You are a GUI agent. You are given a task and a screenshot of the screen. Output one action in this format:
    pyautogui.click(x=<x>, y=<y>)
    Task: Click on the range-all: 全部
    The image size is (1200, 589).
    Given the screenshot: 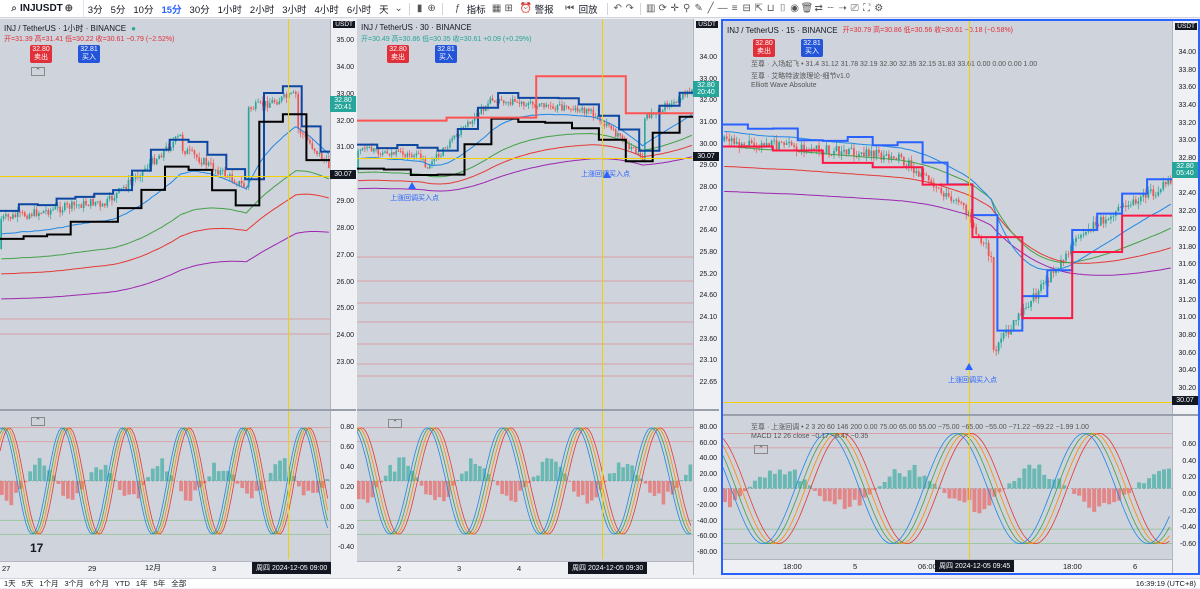 What is the action you would take?
    pyautogui.click(x=178, y=583)
    